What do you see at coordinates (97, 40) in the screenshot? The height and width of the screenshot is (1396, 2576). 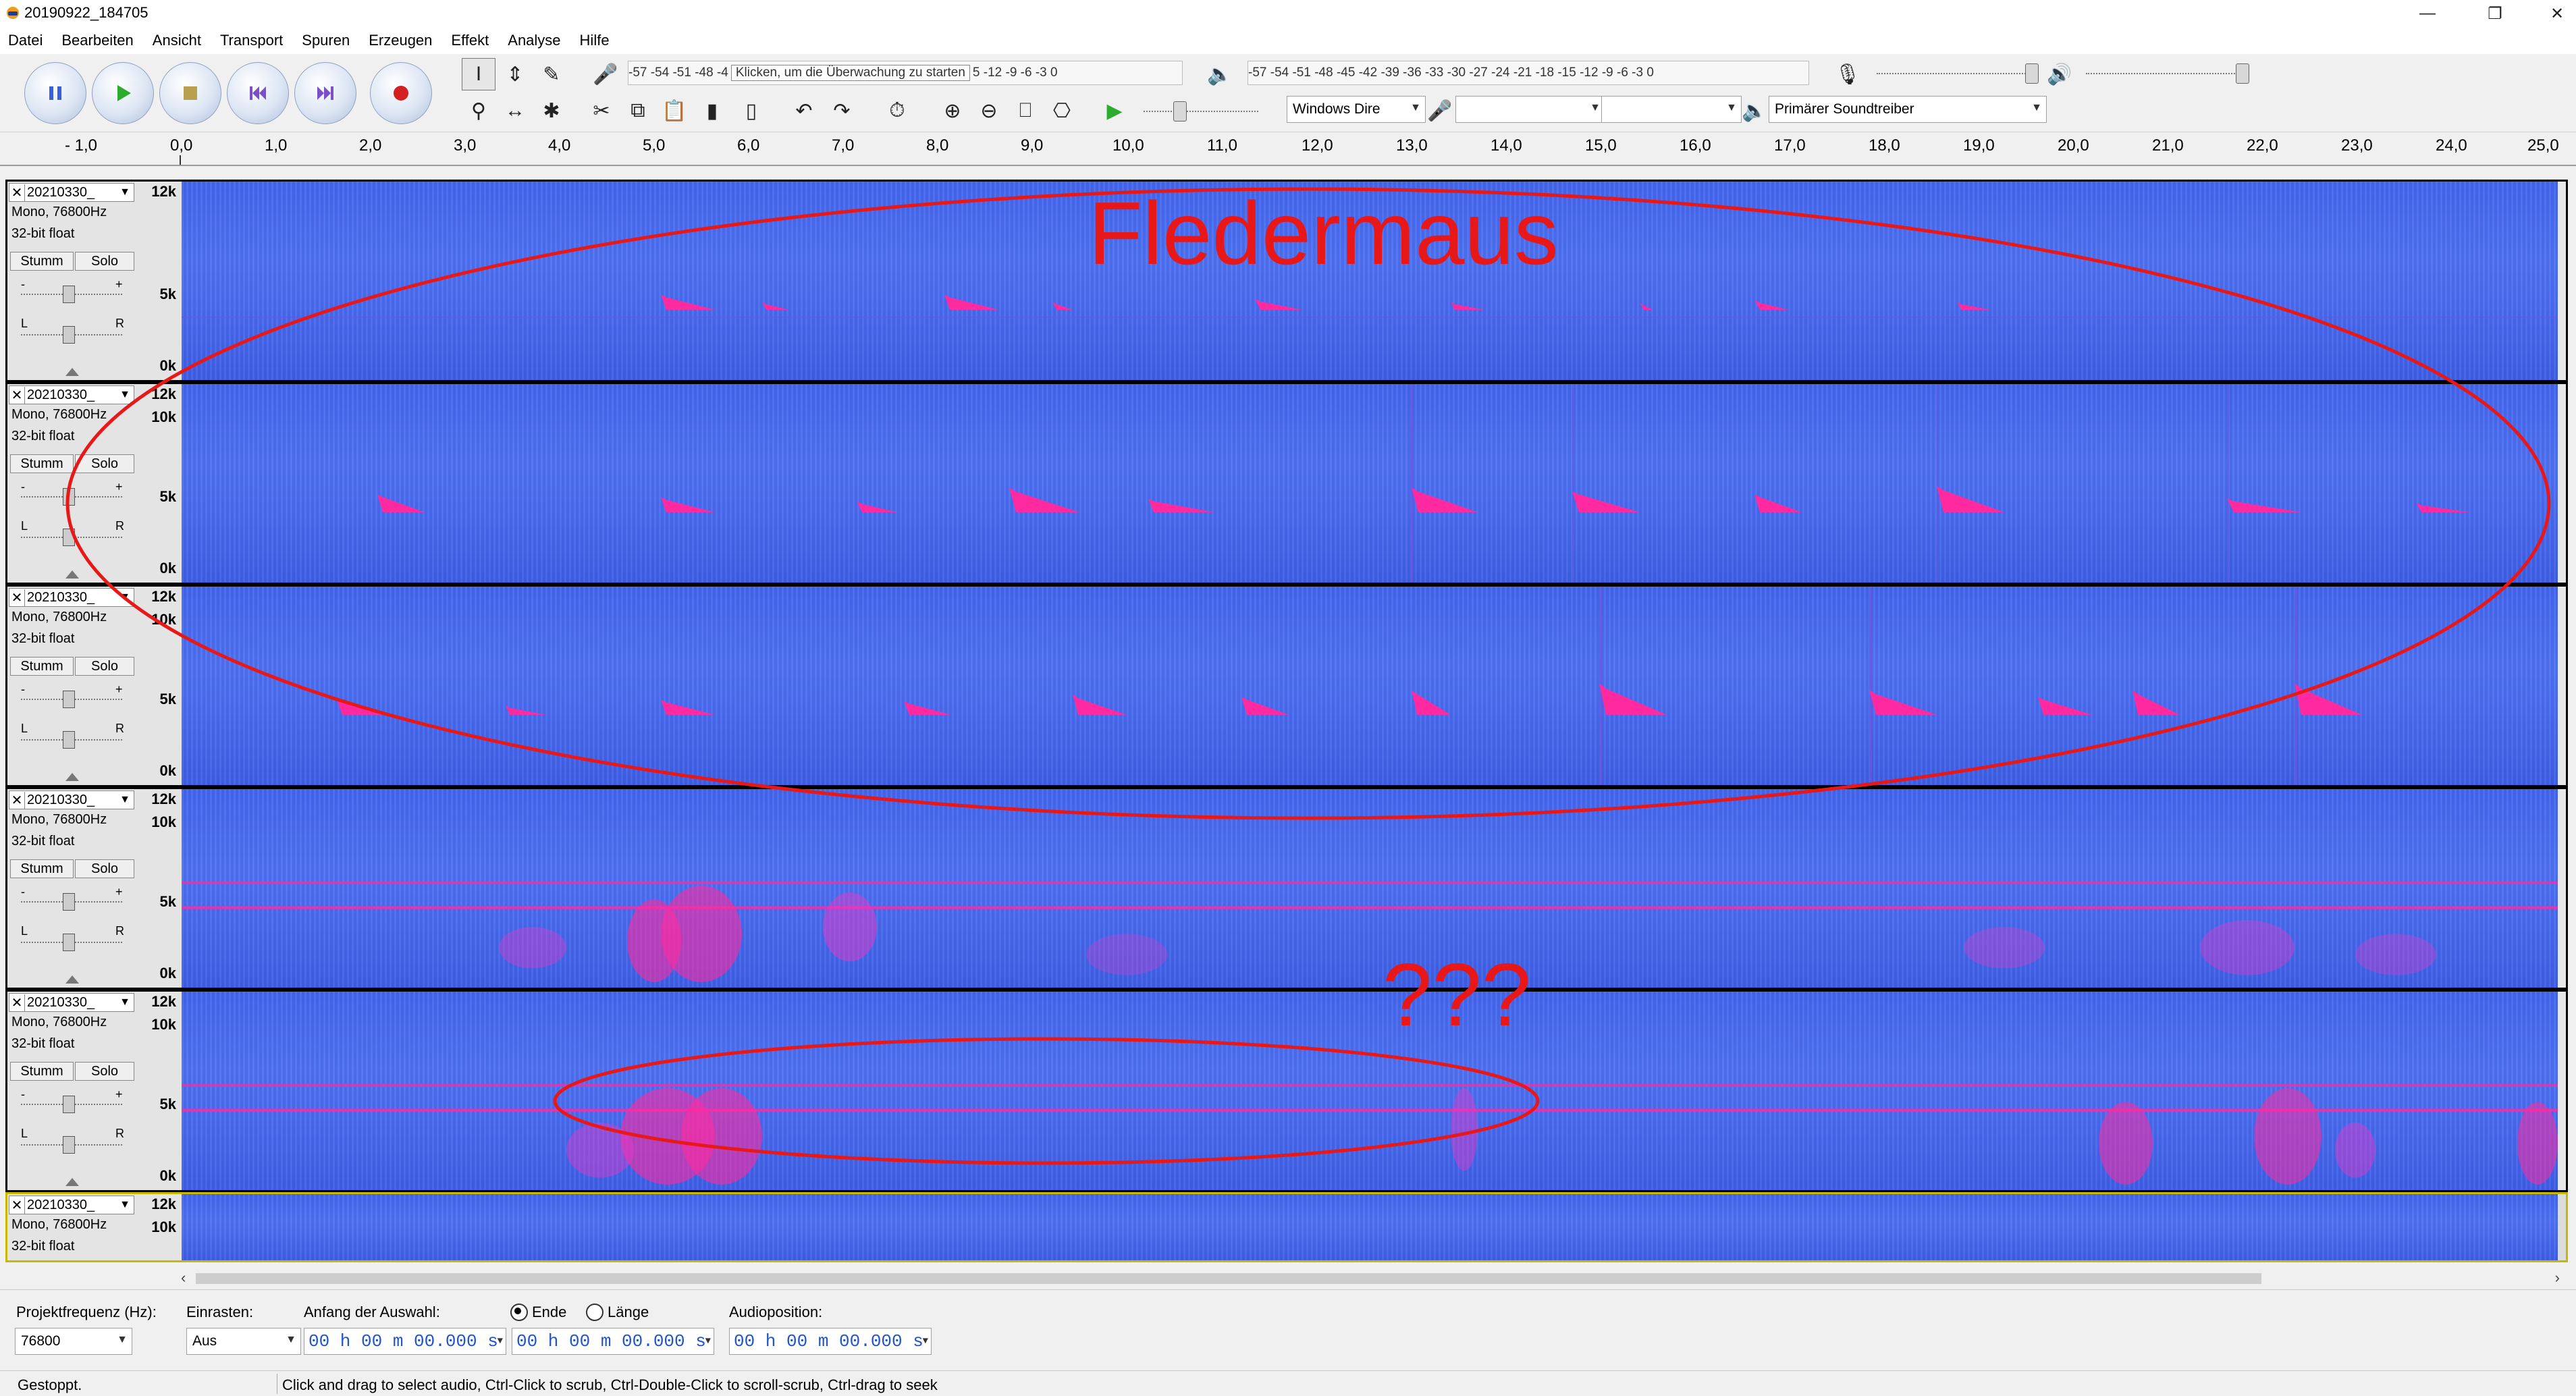 I see `menu-bearbeiten: Bearbeiten` at bounding box center [97, 40].